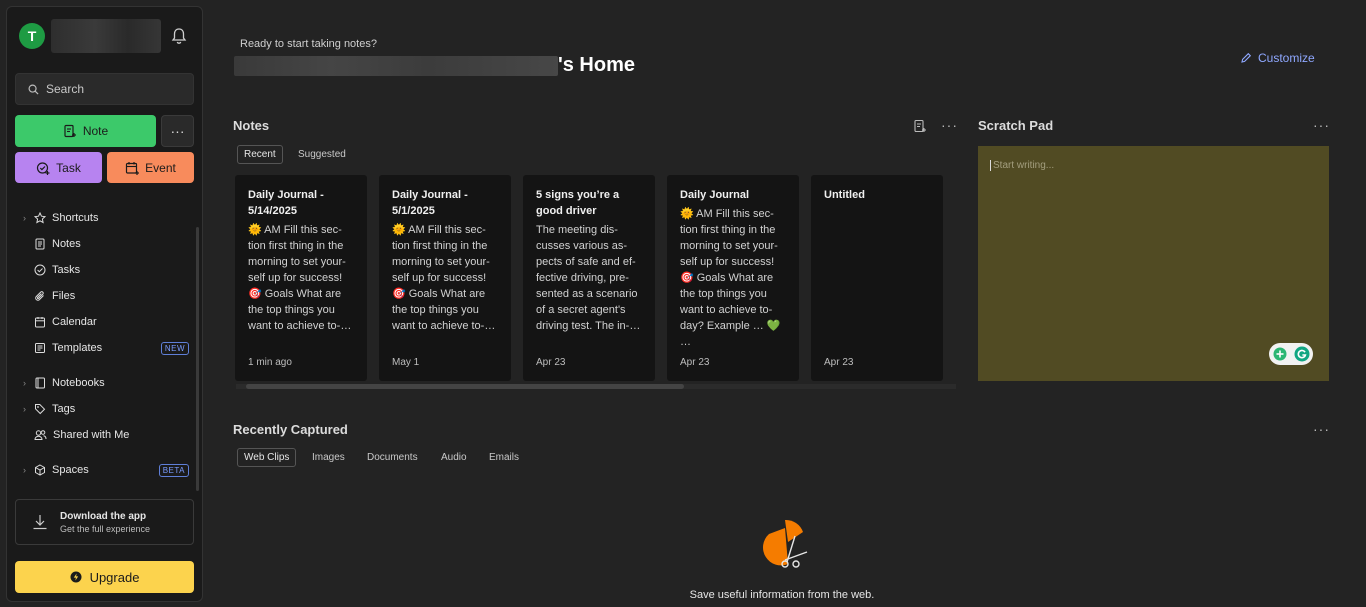  I want to click on note-card-title: Daily Journal - 5/14/2025, so click(286, 203).